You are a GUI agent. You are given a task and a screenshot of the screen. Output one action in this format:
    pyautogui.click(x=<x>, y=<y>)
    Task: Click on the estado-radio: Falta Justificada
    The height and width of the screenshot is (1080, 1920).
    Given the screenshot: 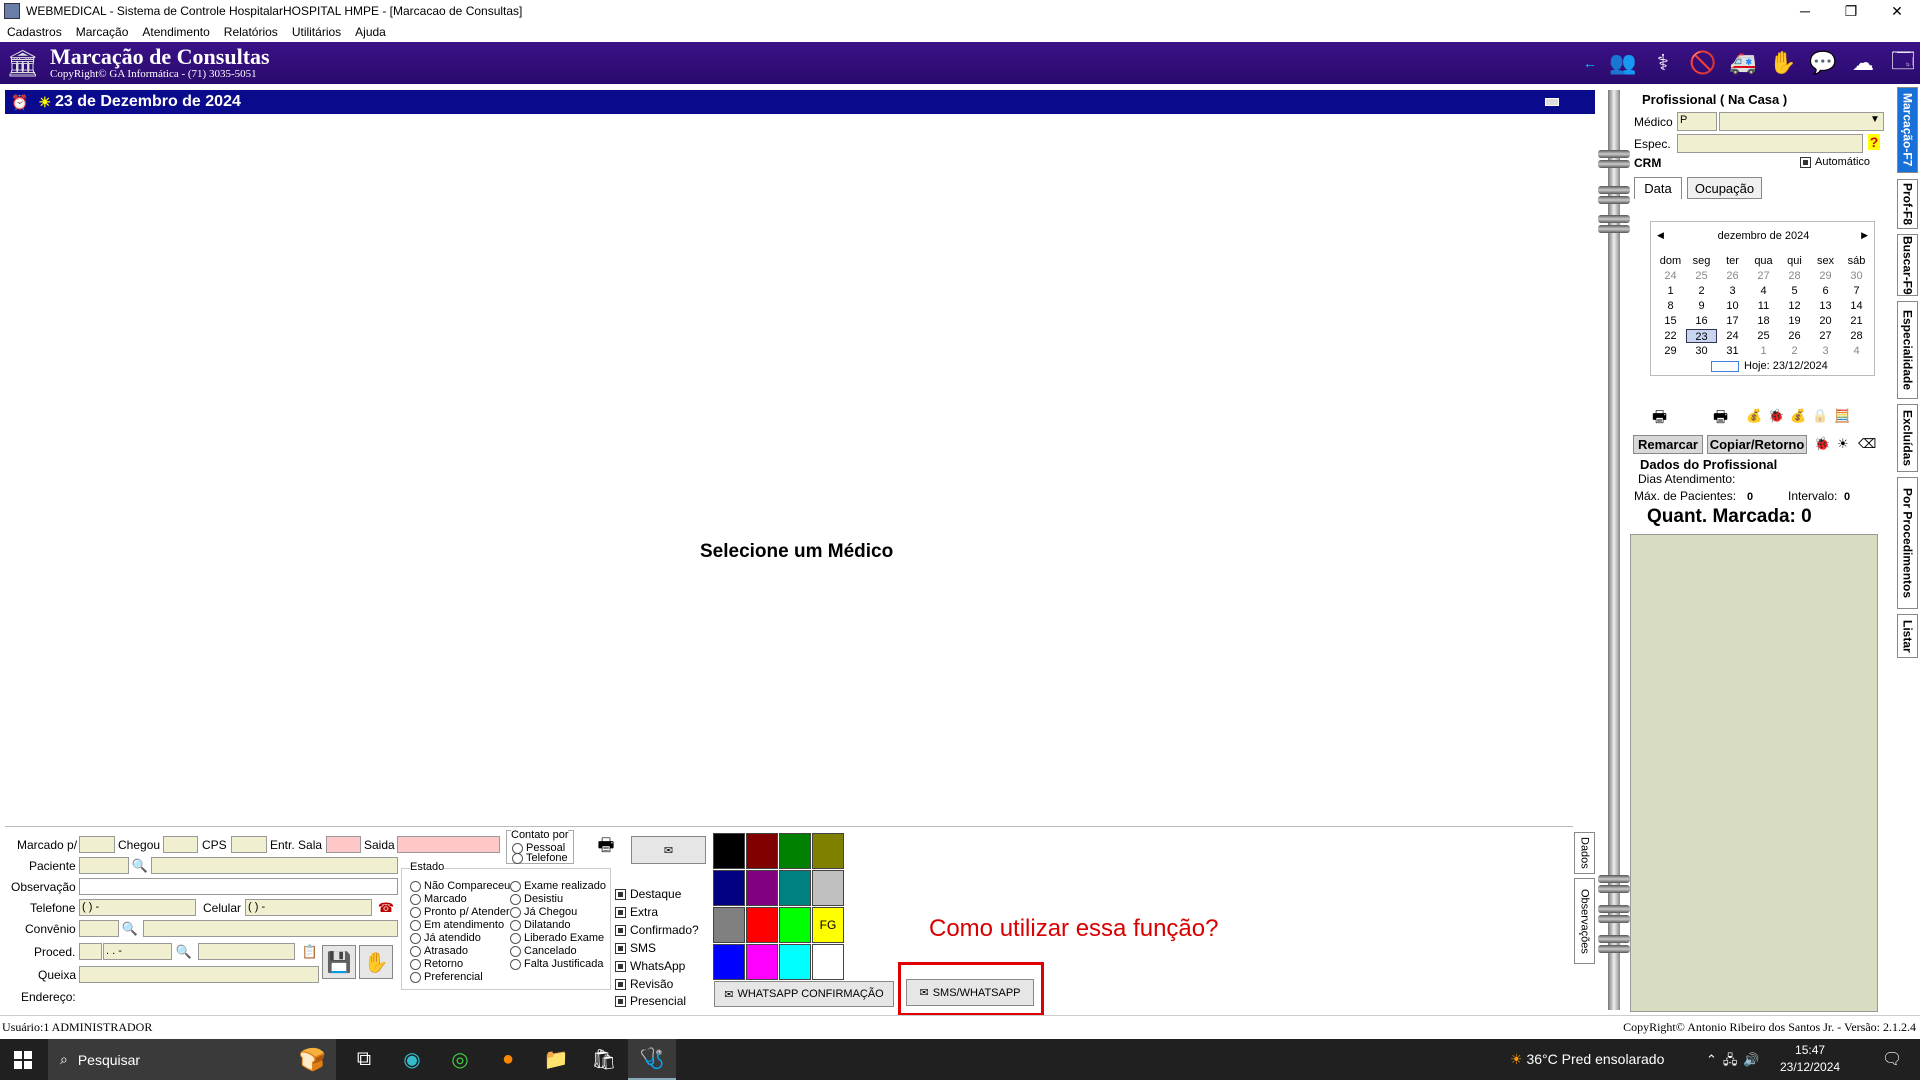 What is the action you would take?
    pyautogui.click(x=556, y=964)
    